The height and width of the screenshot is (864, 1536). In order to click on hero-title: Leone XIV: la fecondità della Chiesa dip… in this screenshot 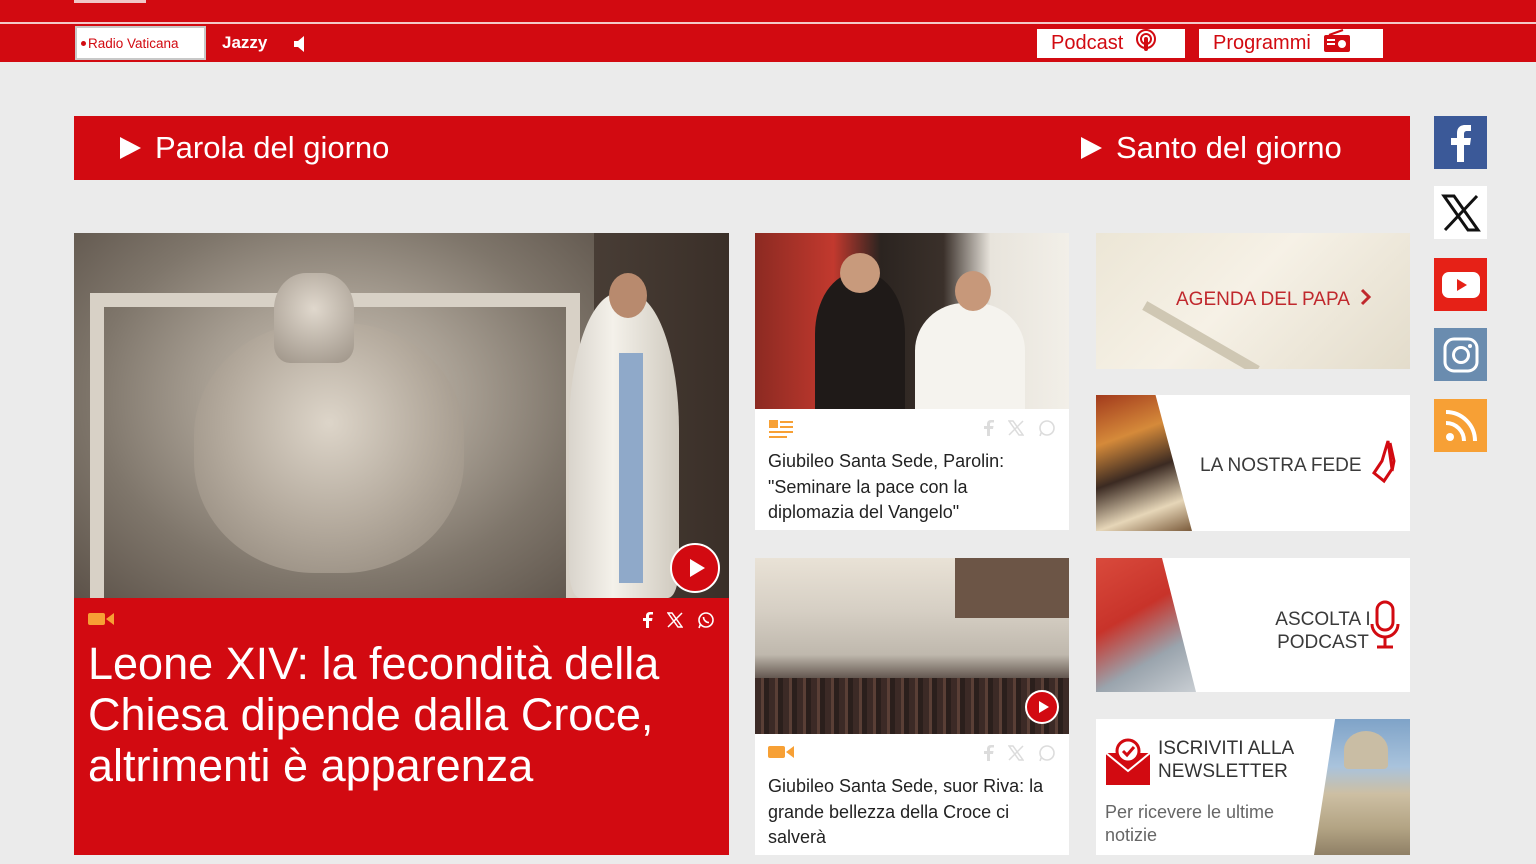, I will do `click(401, 714)`.